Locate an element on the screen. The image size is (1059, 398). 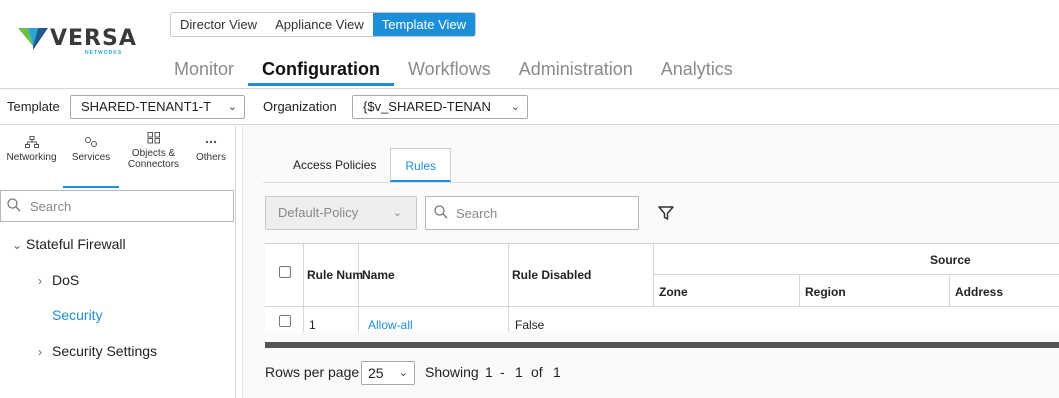
organization-select: {$v_SHARED-TENAN ⌄ is located at coordinates (440, 107).